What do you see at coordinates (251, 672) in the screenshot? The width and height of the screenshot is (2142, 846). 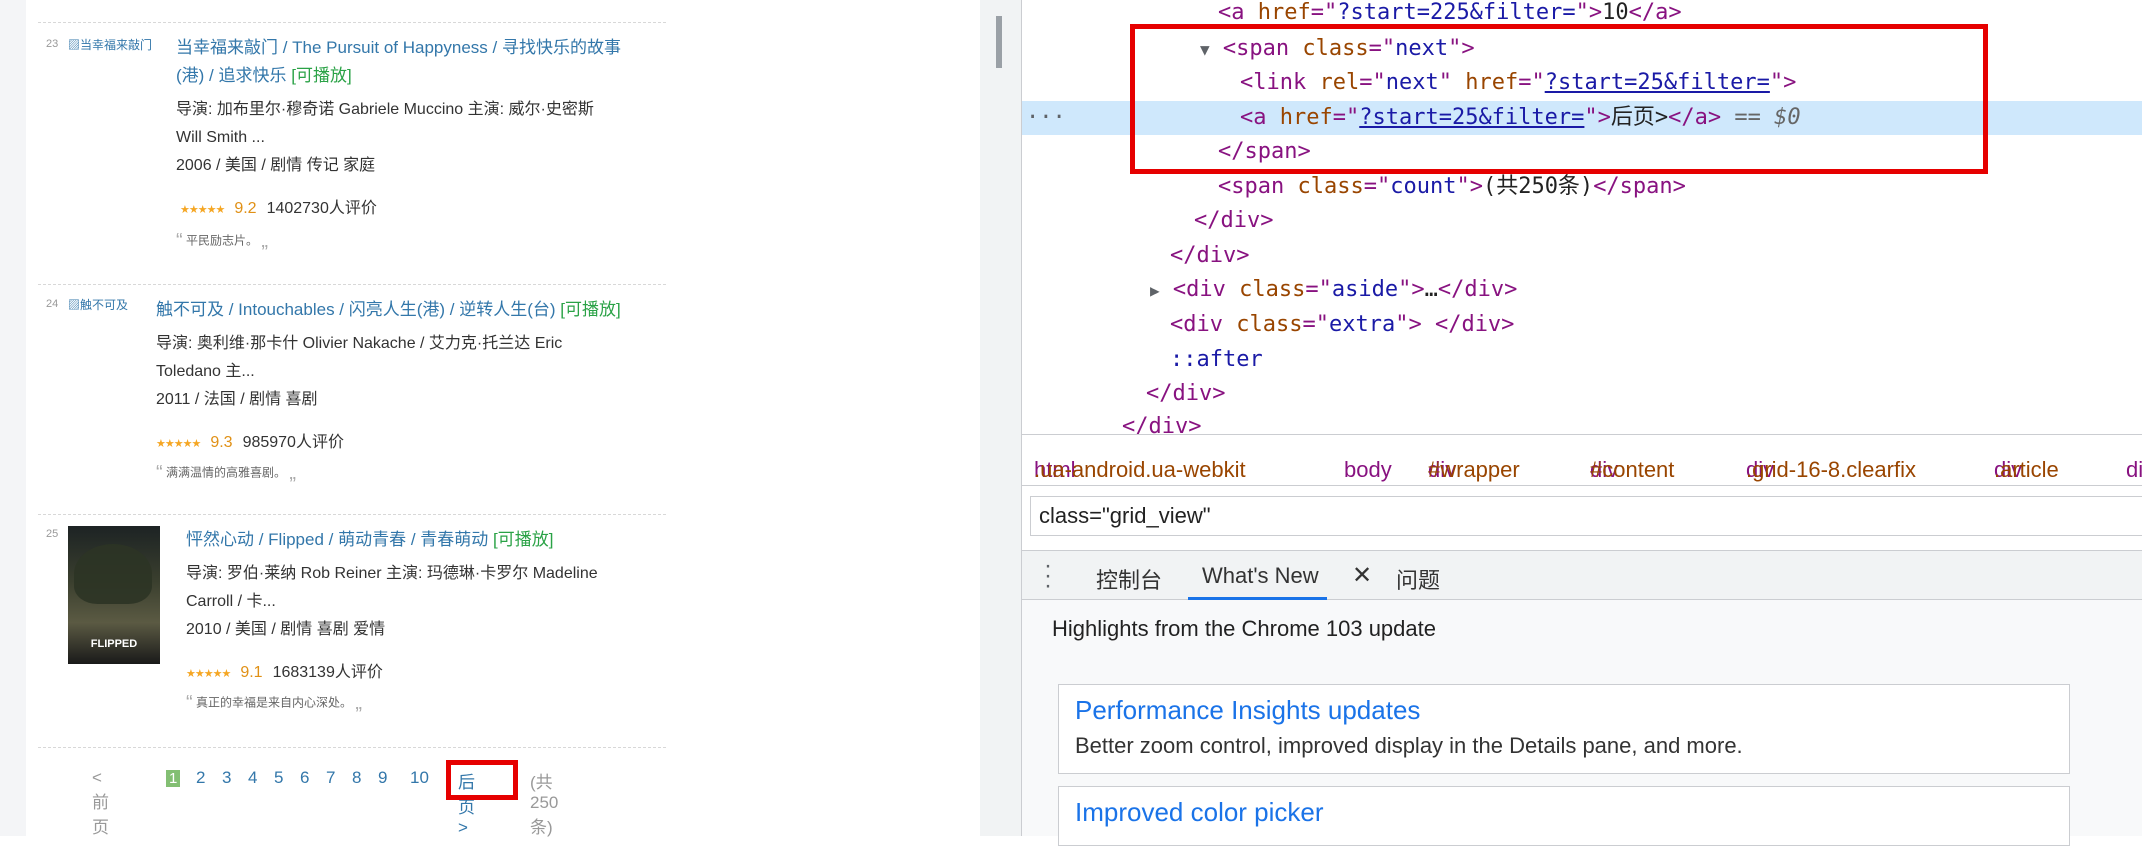 I see `rating-score: 9.1` at bounding box center [251, 672].